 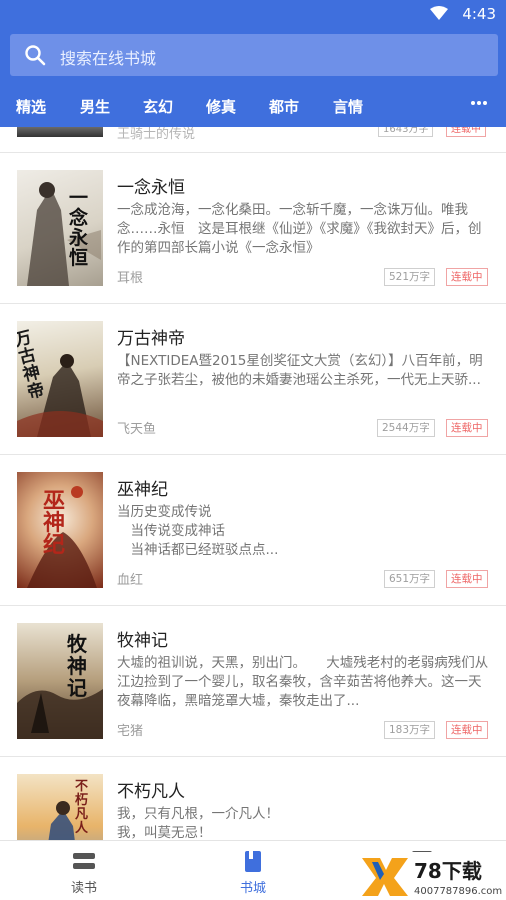 What do you see at coordinates (95, 106) in the screenshot?
I see `tab-male: 男生` at bounding box center [95, 106].